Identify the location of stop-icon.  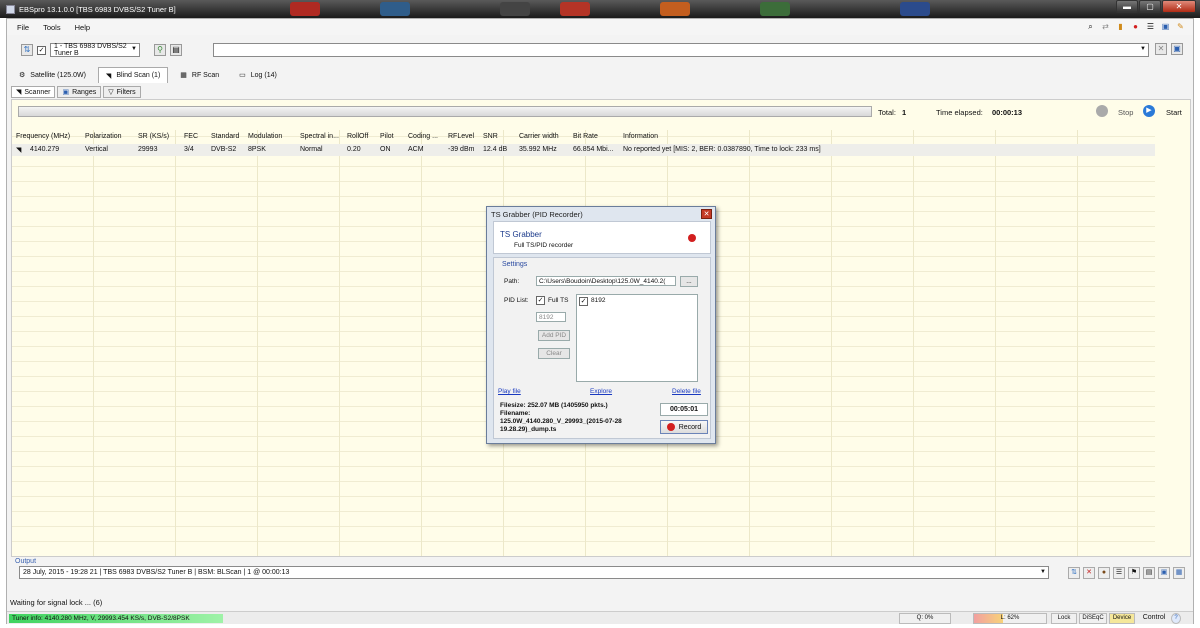
(1102, 111).